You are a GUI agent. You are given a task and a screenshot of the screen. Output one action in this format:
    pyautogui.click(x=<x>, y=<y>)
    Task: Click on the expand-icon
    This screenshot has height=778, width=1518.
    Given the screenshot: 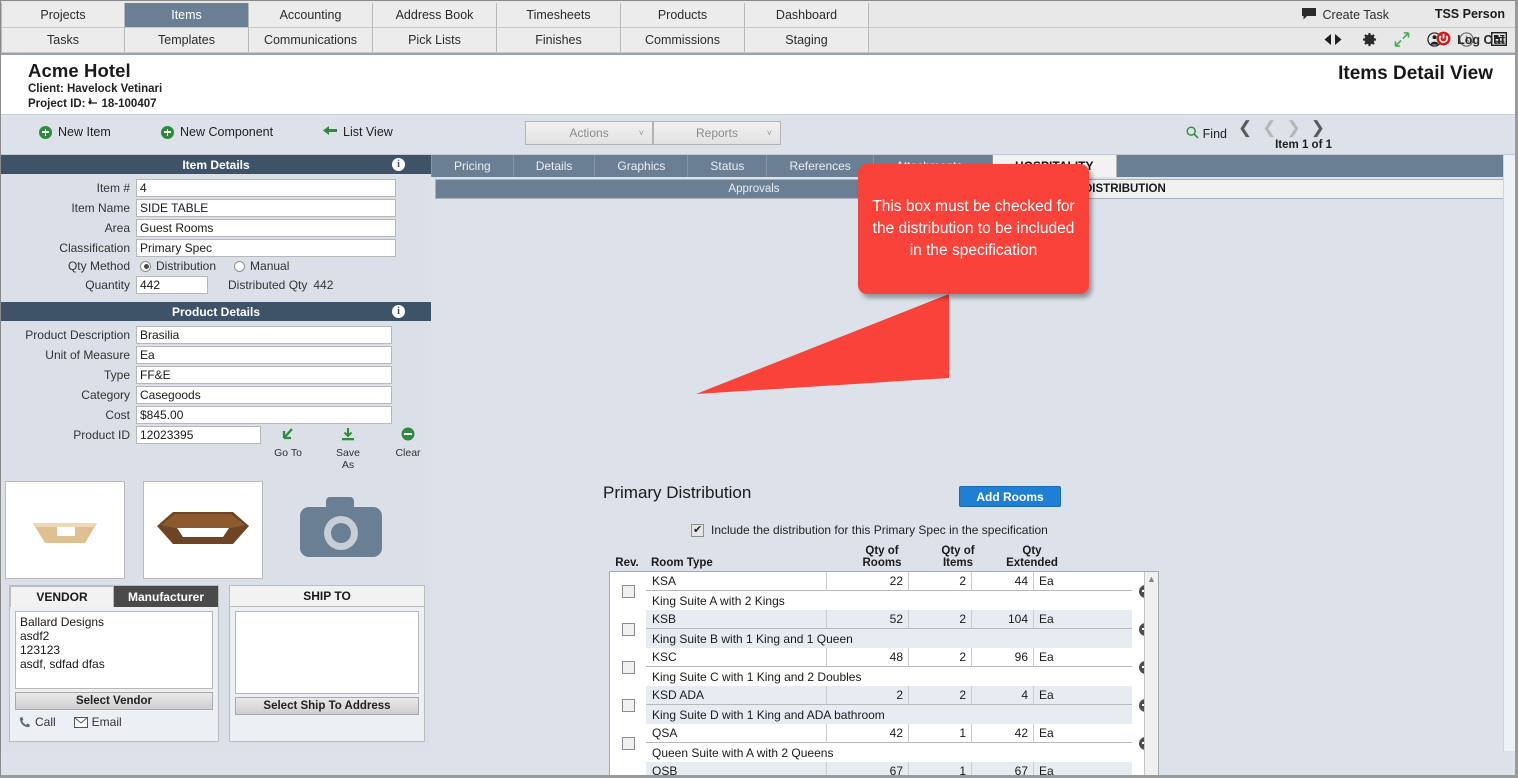 What is the action you would take?
    pyautogui.click(x=1402, y=39)
    